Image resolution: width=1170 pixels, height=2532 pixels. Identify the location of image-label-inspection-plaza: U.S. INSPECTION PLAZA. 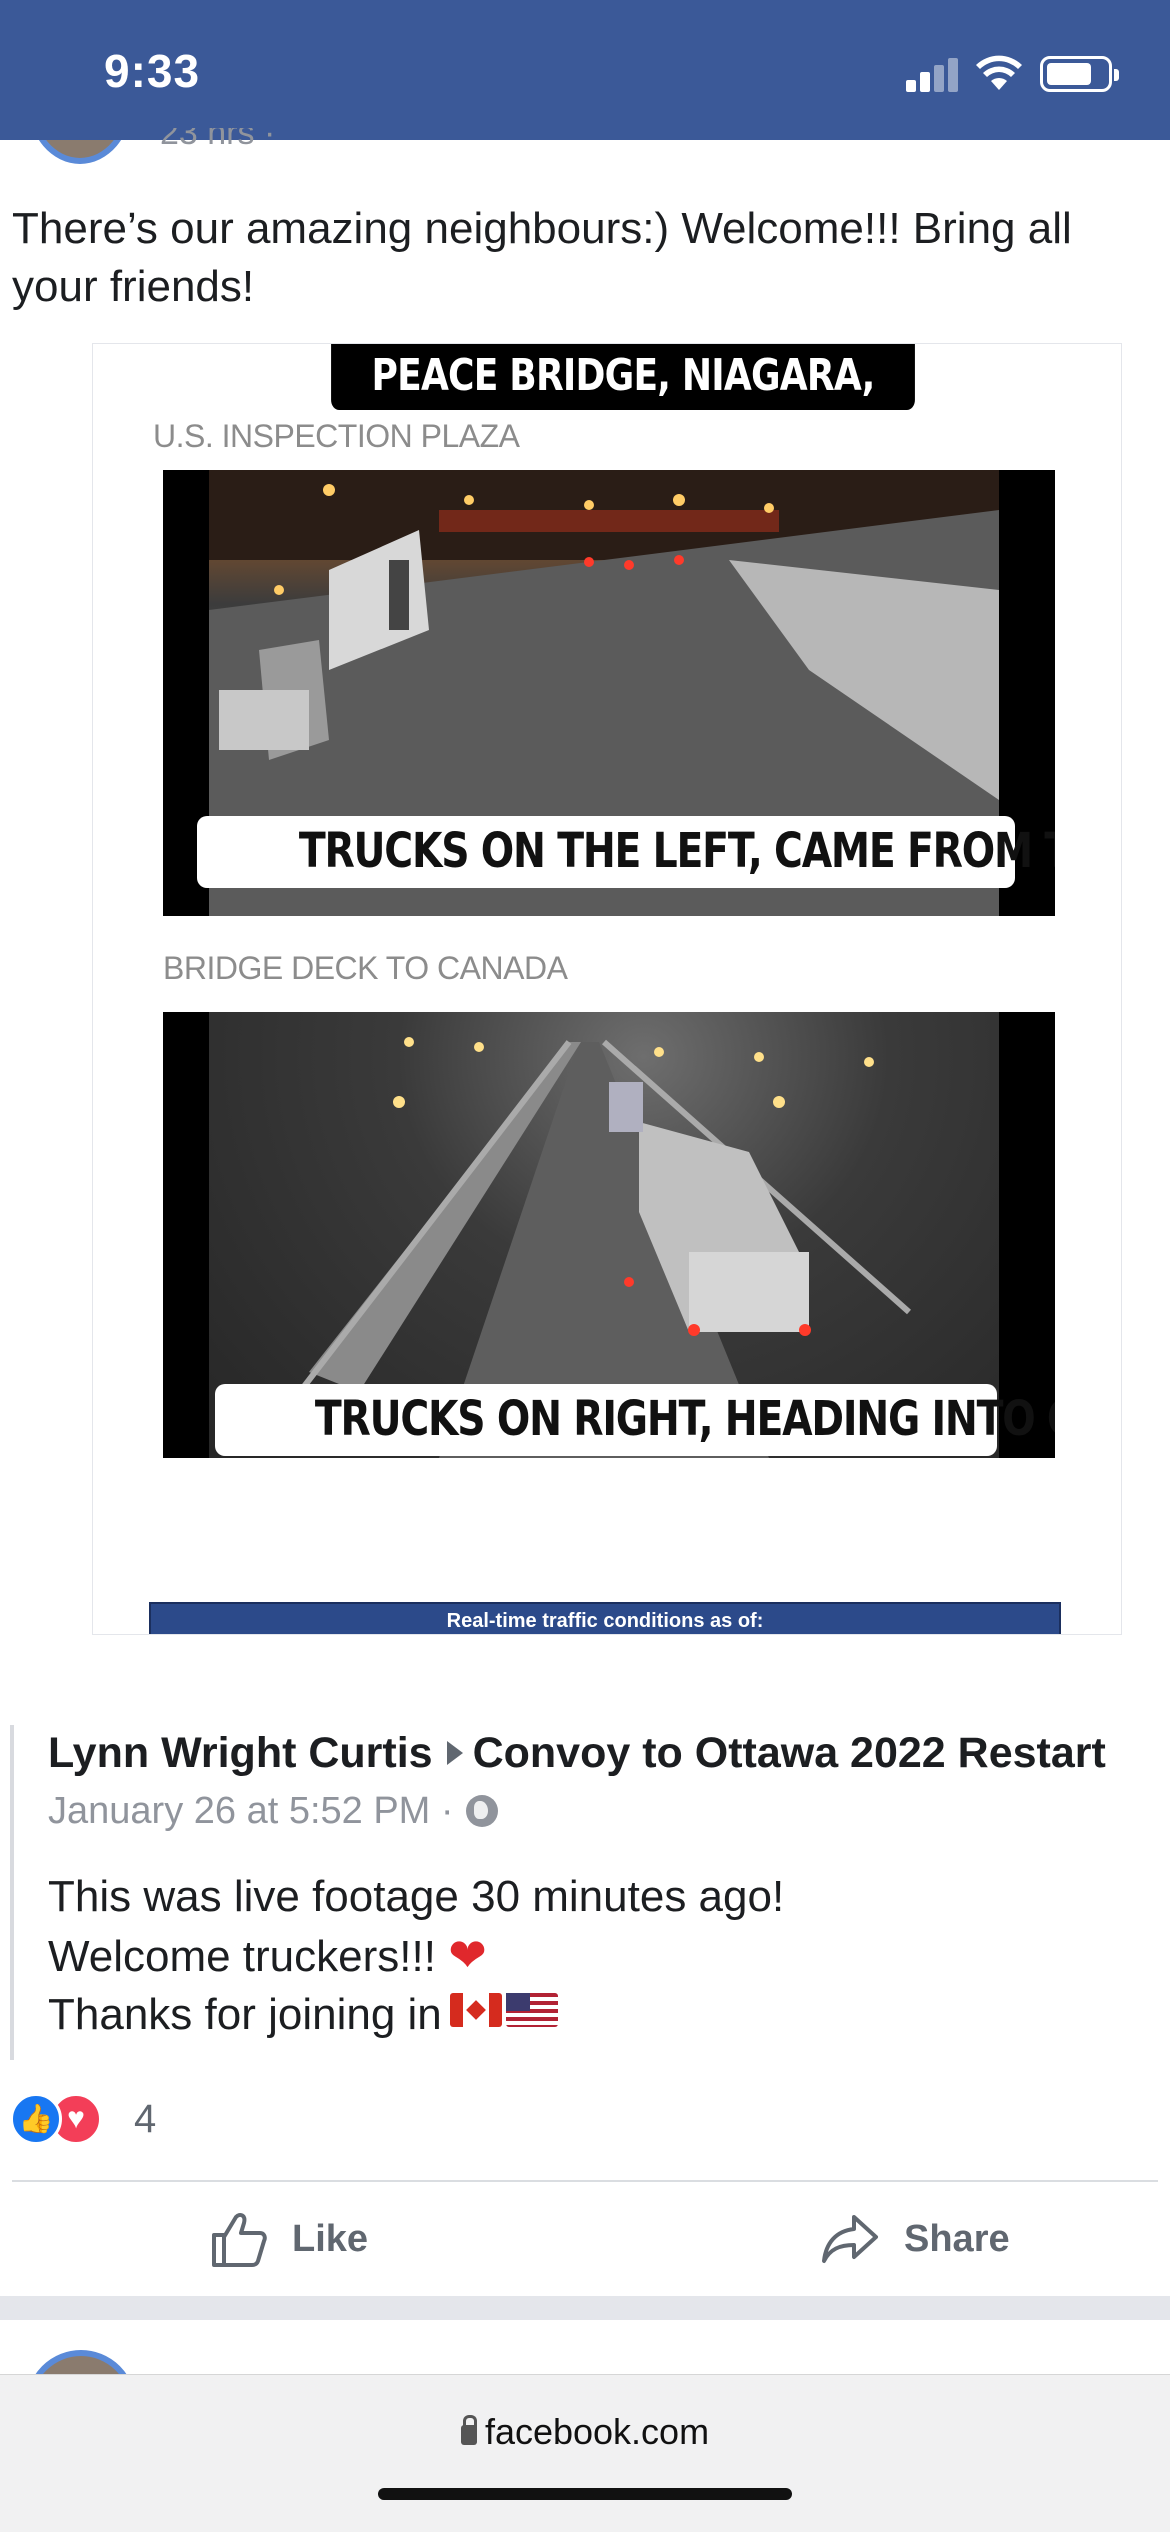
(336, 436).